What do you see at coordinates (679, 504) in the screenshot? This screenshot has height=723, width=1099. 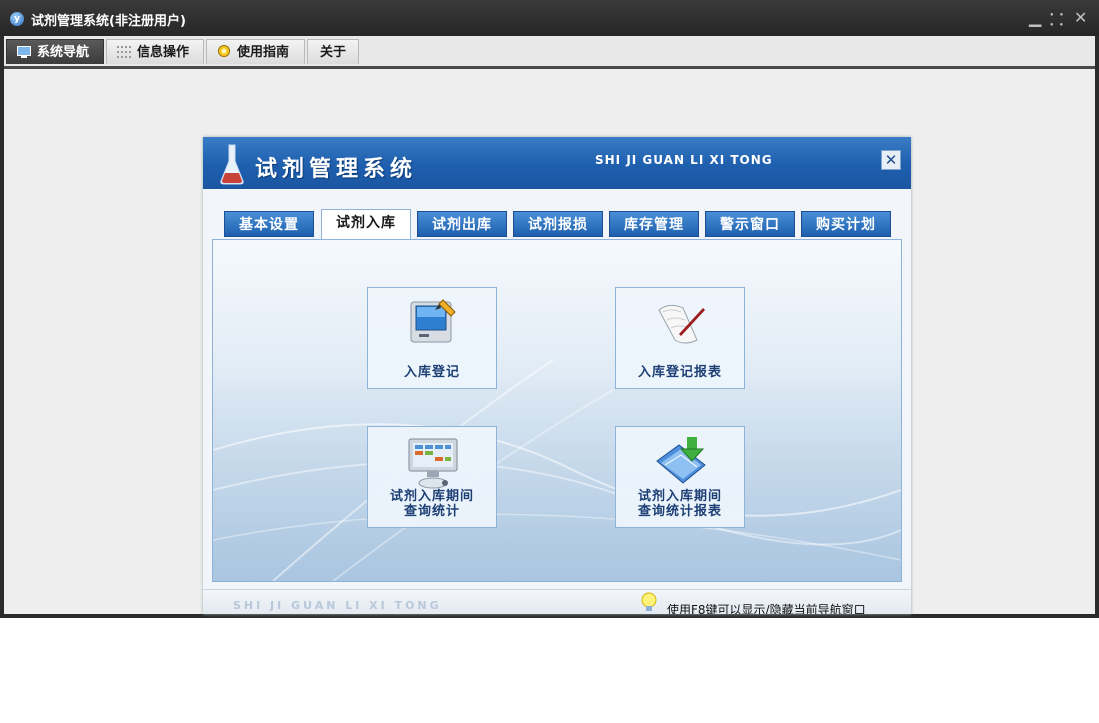 I see `function-label: 试剂入库期间 查询统计报表` at bounding box center [679, 504].